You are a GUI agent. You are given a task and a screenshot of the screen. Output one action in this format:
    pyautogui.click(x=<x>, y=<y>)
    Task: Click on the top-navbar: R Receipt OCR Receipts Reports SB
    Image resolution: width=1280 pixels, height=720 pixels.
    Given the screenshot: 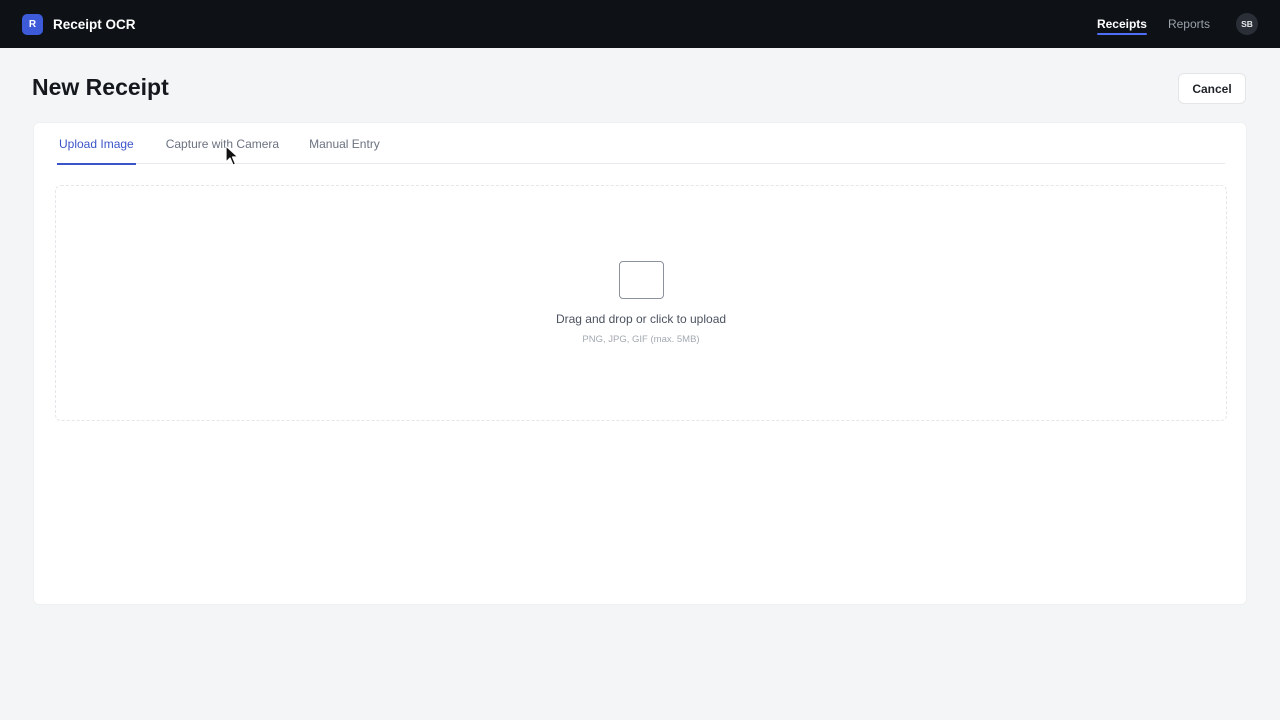 What is the action you would take?
    pyautogui.click(x=640, y=24)
    